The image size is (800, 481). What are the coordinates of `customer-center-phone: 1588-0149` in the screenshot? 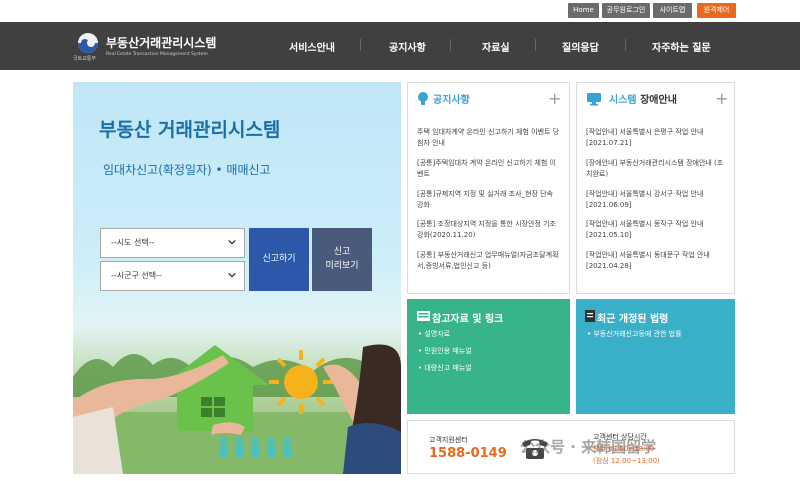 It's located at (468, 453).